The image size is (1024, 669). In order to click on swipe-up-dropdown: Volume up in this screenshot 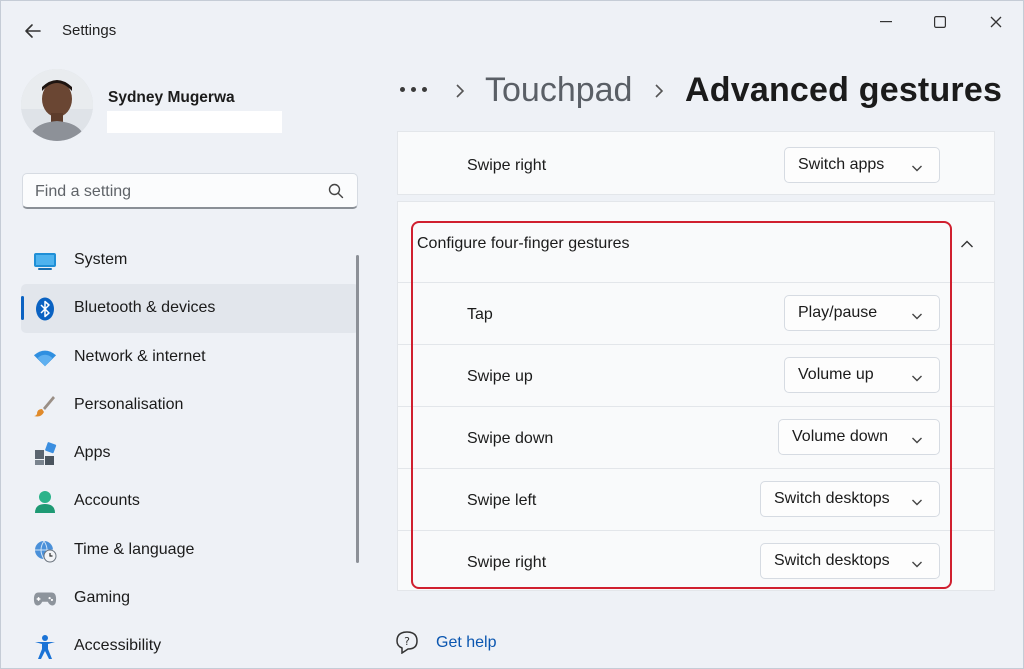, I will do `click(862, 375)`.